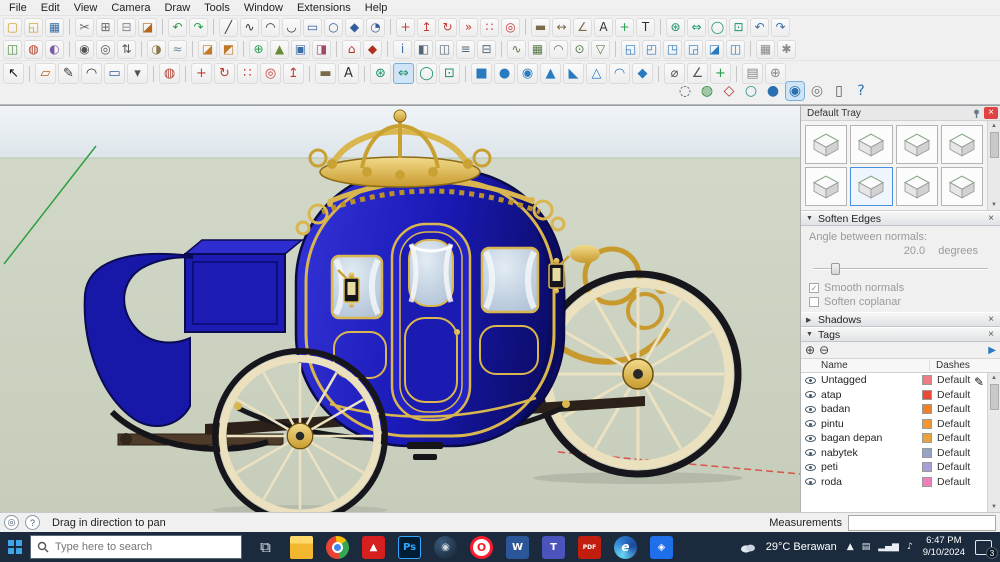 This screenshot has width=1000, height=562. I want to click on save-file-icon: ▦, so click(54, 27).